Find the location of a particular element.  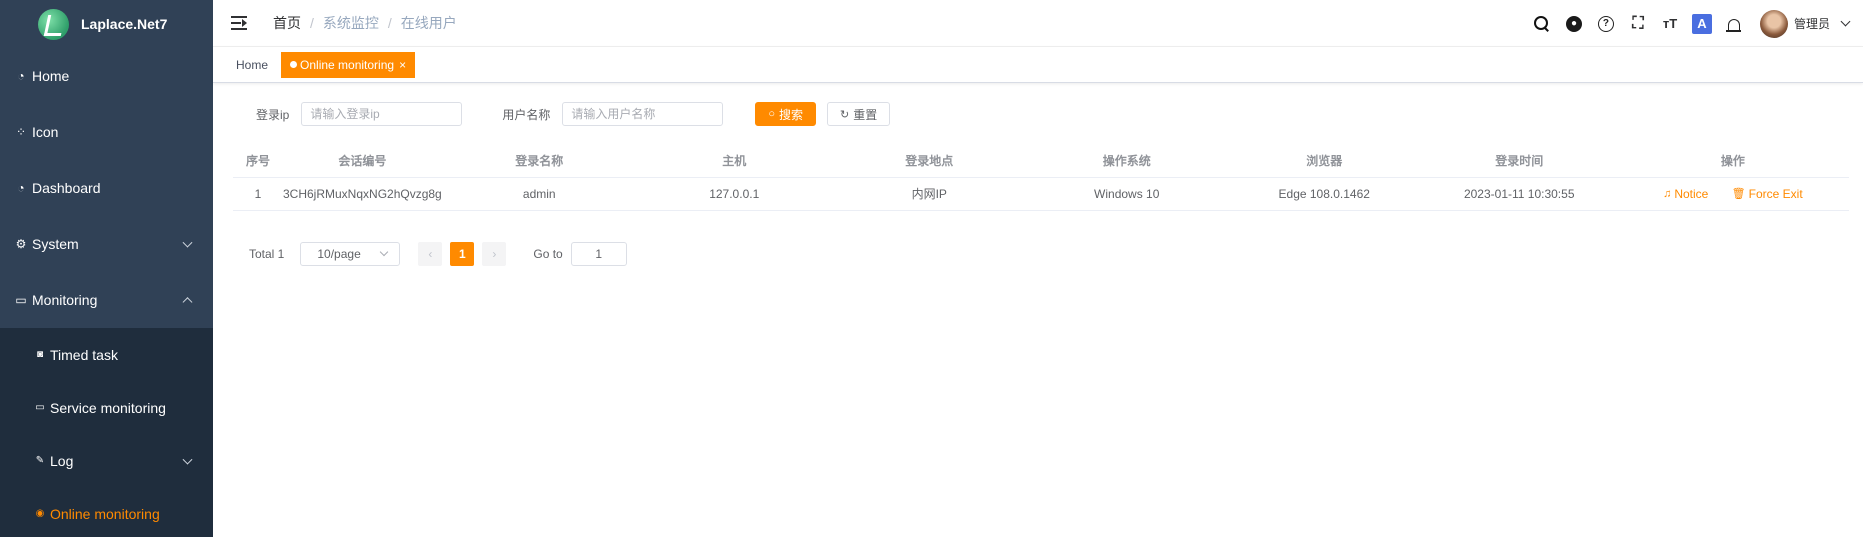

fullscreen-button: ⛶ is located at coordinates (1638, 24).